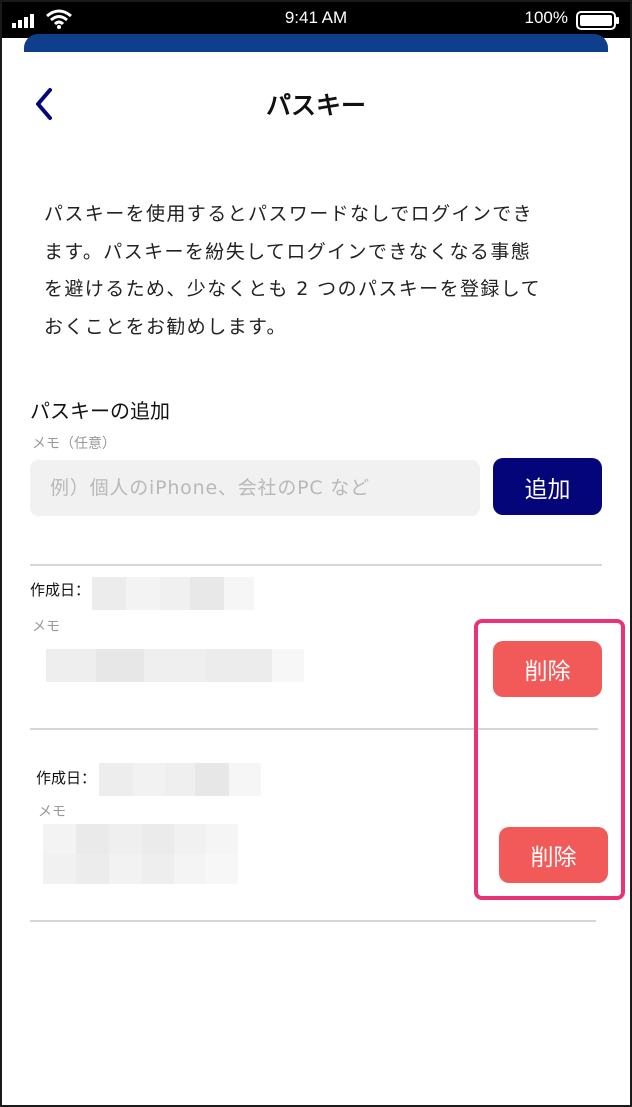 Image resolution: width=632 pixels, height=1107 pixels. Describe the element at coordinates (597, 20) in the screenshot. I see `battery-icon` at that location.